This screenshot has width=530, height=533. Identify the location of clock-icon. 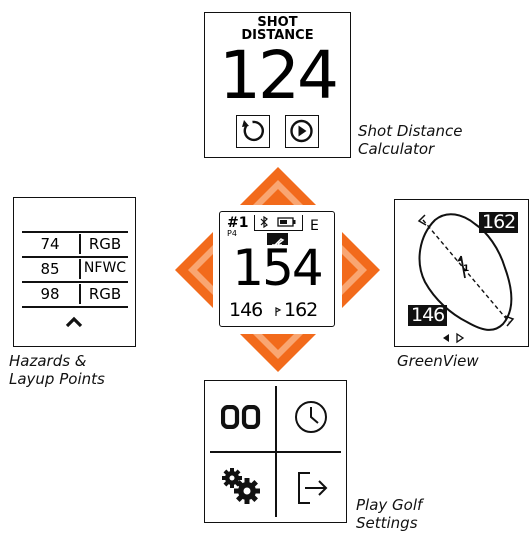
(311, 417).